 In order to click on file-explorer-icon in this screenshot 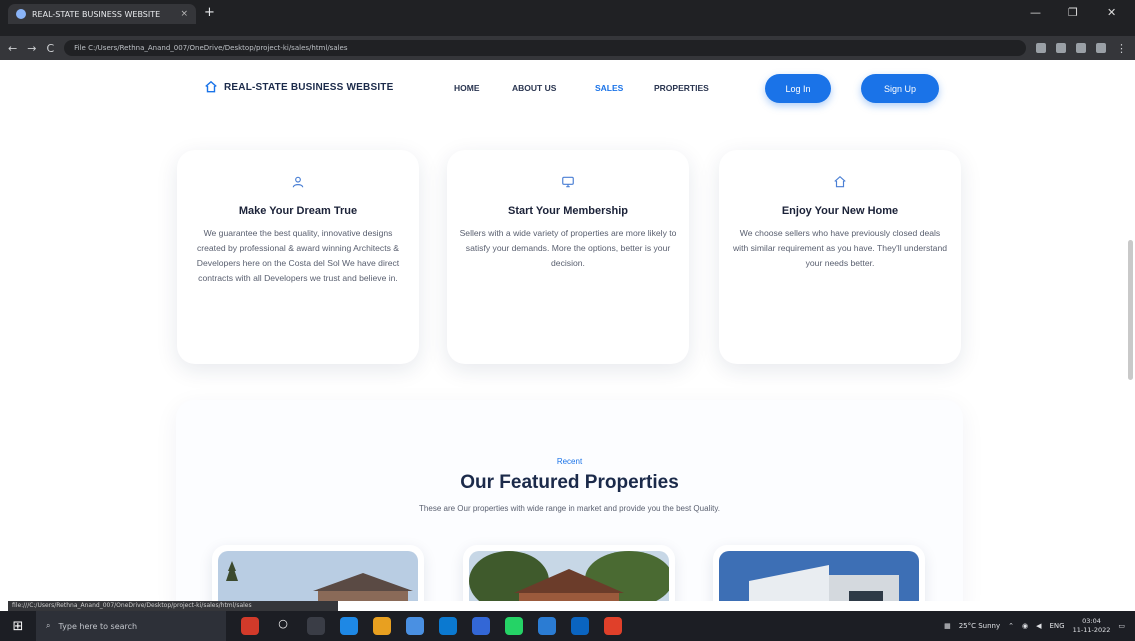, I will do `click(415, 626)`.